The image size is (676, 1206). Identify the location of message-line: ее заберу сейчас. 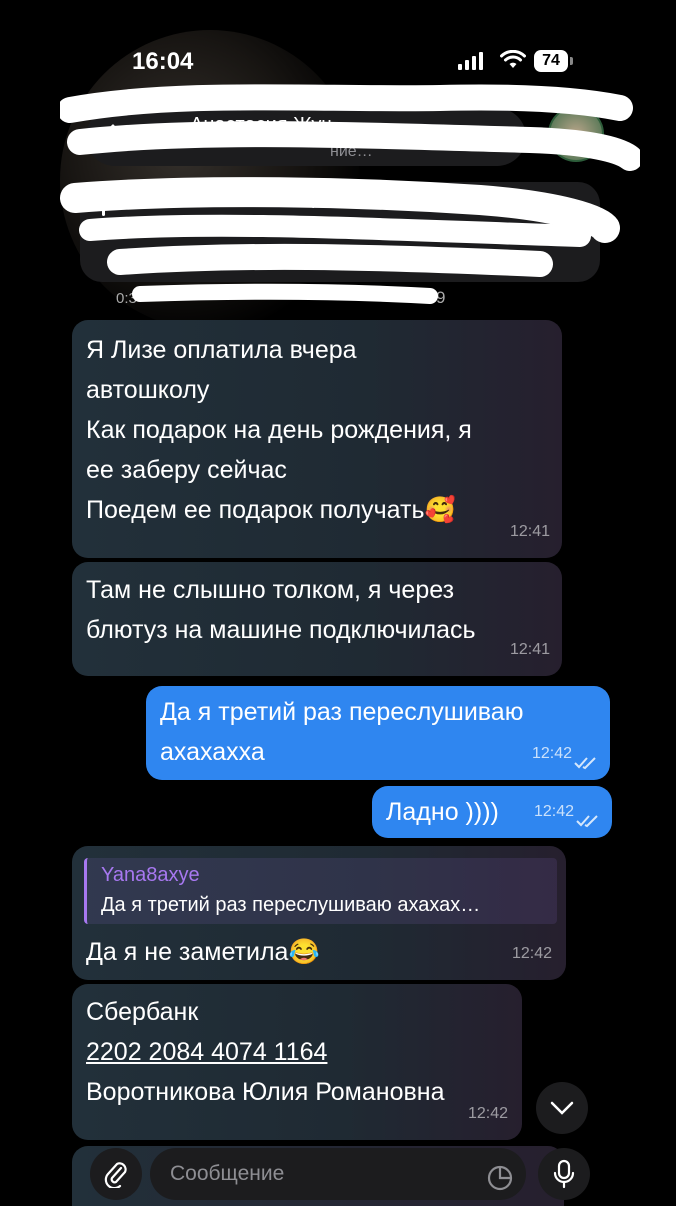
(186, 470).